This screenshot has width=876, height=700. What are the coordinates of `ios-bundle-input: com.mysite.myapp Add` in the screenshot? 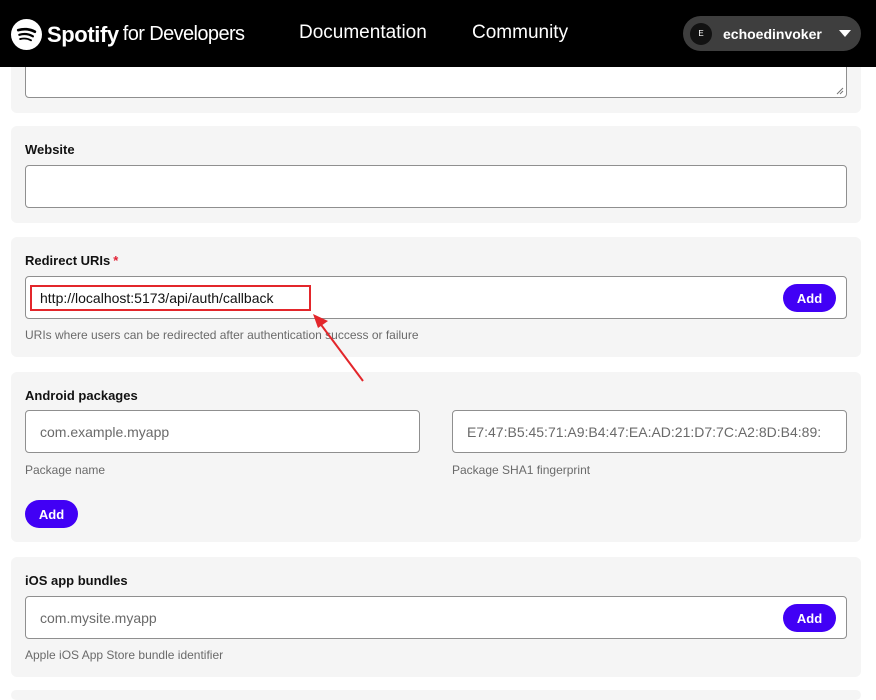 It's located at (436, 617).